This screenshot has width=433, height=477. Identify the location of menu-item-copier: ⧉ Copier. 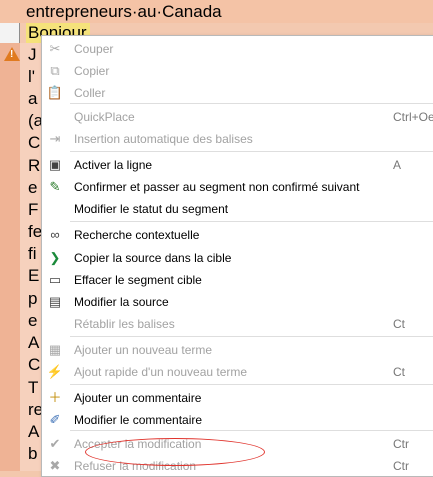
(237, 71).